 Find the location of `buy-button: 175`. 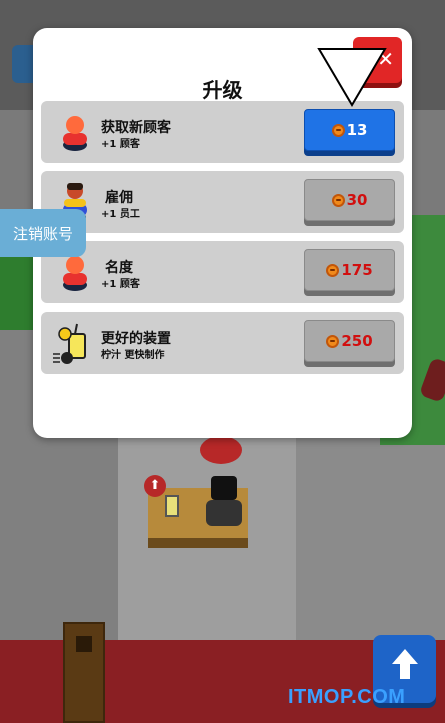

buy-button: 175 is located at coordinates (349, 270).